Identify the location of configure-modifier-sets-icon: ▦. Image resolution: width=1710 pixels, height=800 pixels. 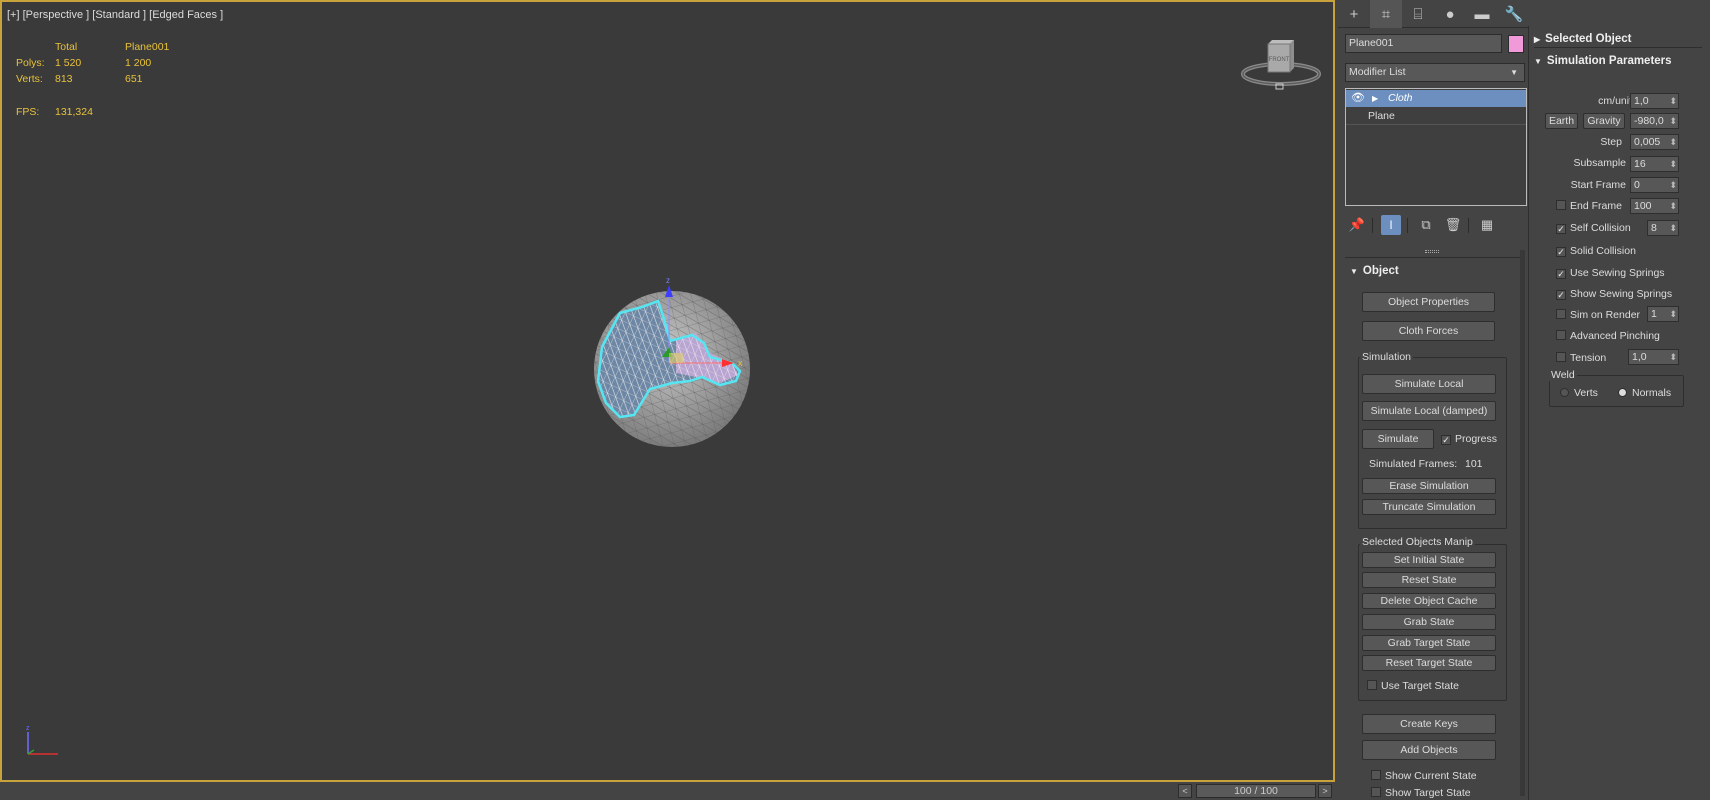
(1487, 225).